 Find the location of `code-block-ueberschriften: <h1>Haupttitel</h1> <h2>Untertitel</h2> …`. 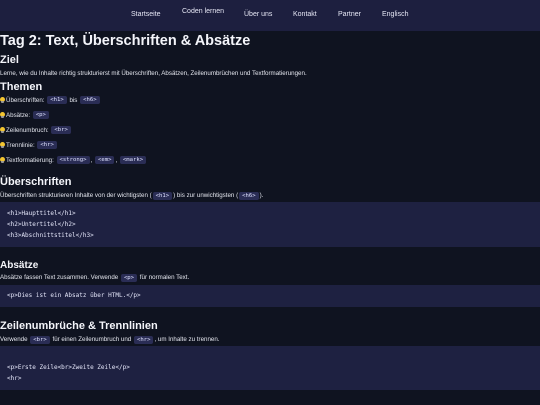

code-block-ueberschriften: <h1>Haupttitel</h1> <h2>Untertitel</h2> … is located at coordinates (270, 224).